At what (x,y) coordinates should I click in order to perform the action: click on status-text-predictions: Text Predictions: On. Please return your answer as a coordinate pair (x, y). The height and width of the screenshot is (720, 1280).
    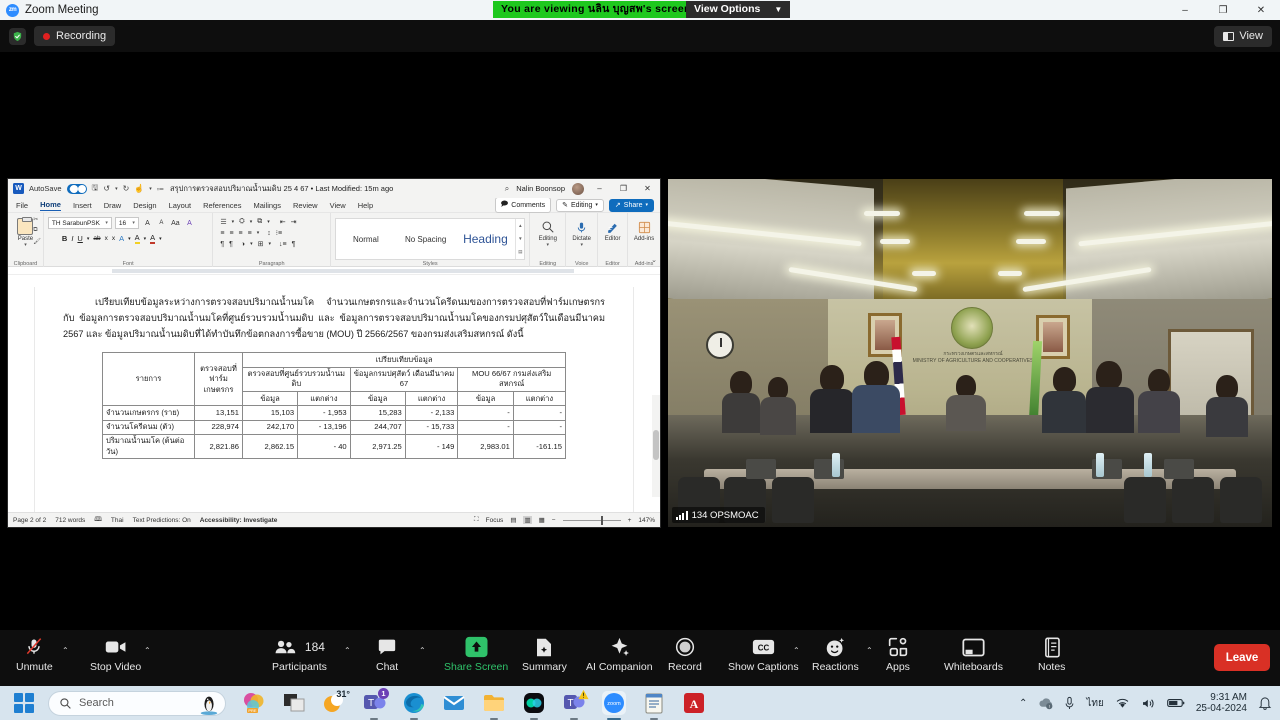
    Looking at the image, I should click on (162, 520).